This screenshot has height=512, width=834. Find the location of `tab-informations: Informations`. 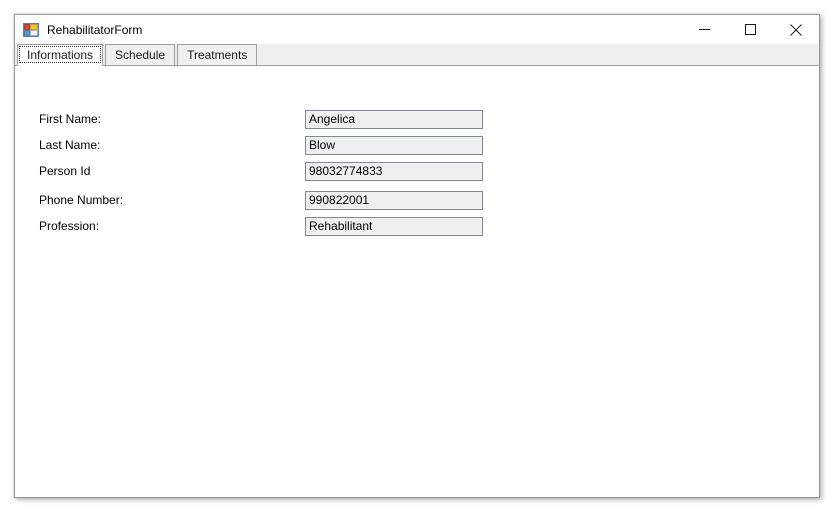

tab-informations: Informations is located at coordinates (60, 55).